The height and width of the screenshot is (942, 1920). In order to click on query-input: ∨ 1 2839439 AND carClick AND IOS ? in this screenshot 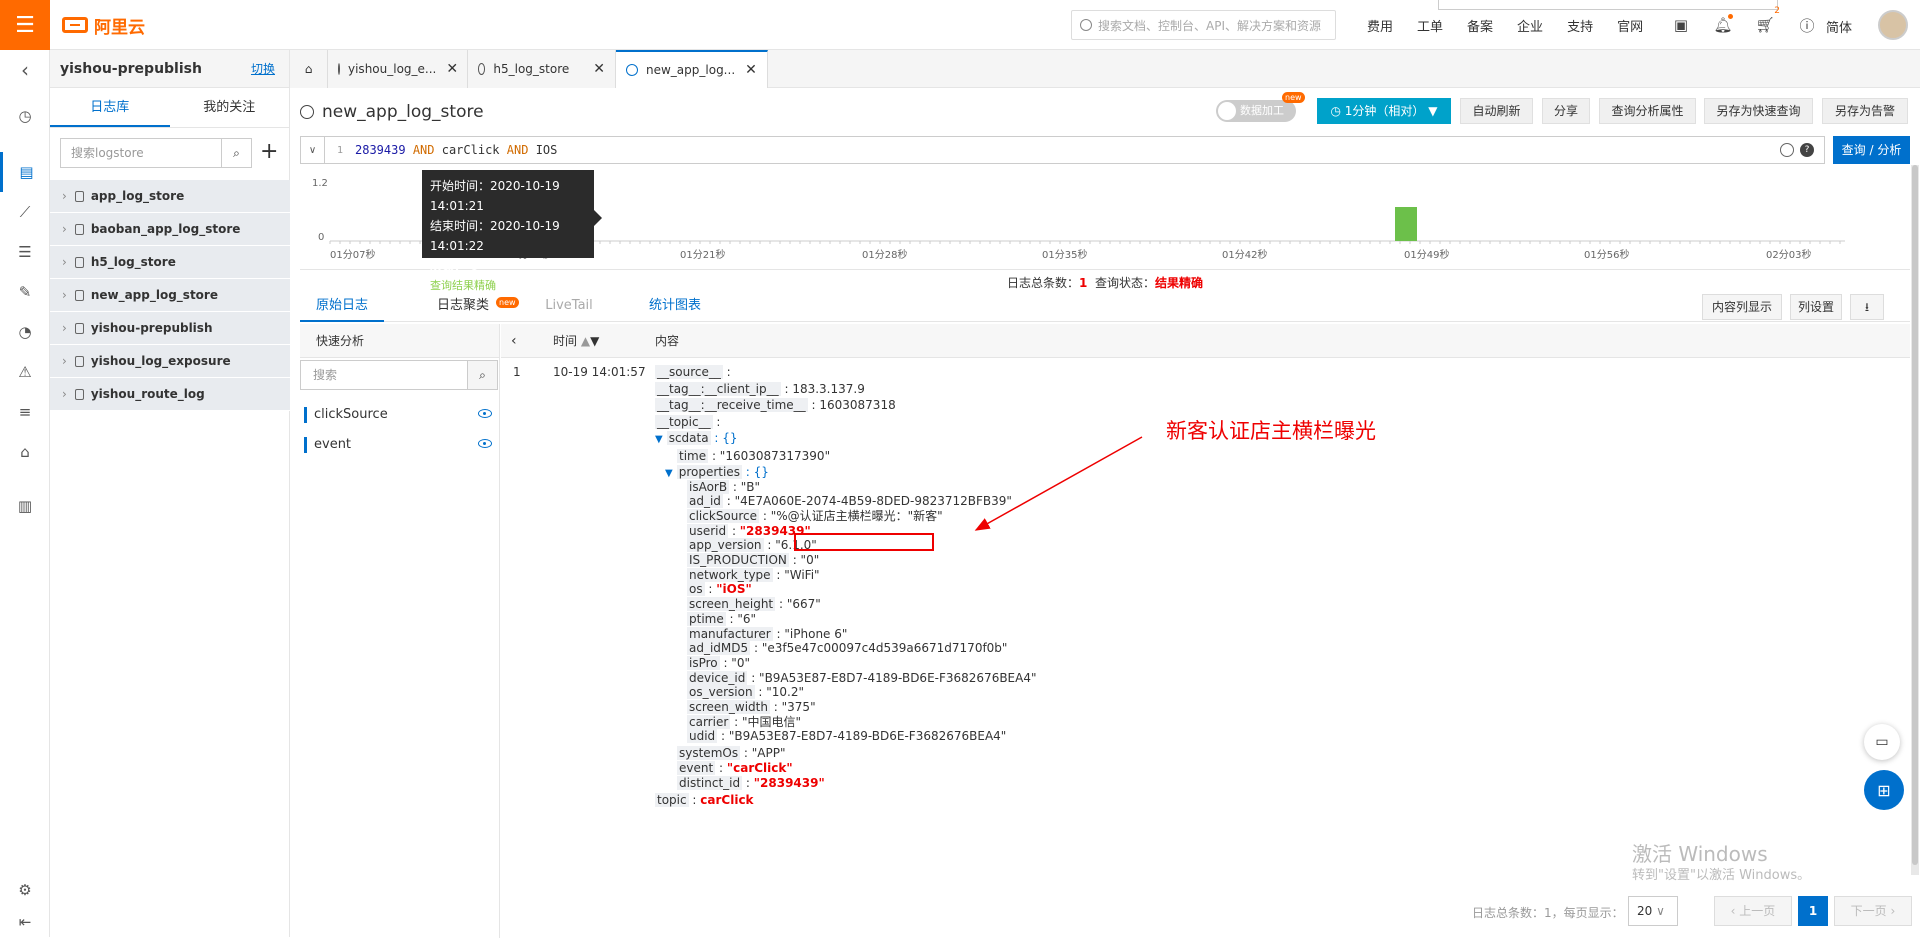, I will do `click(1062, 150)`.